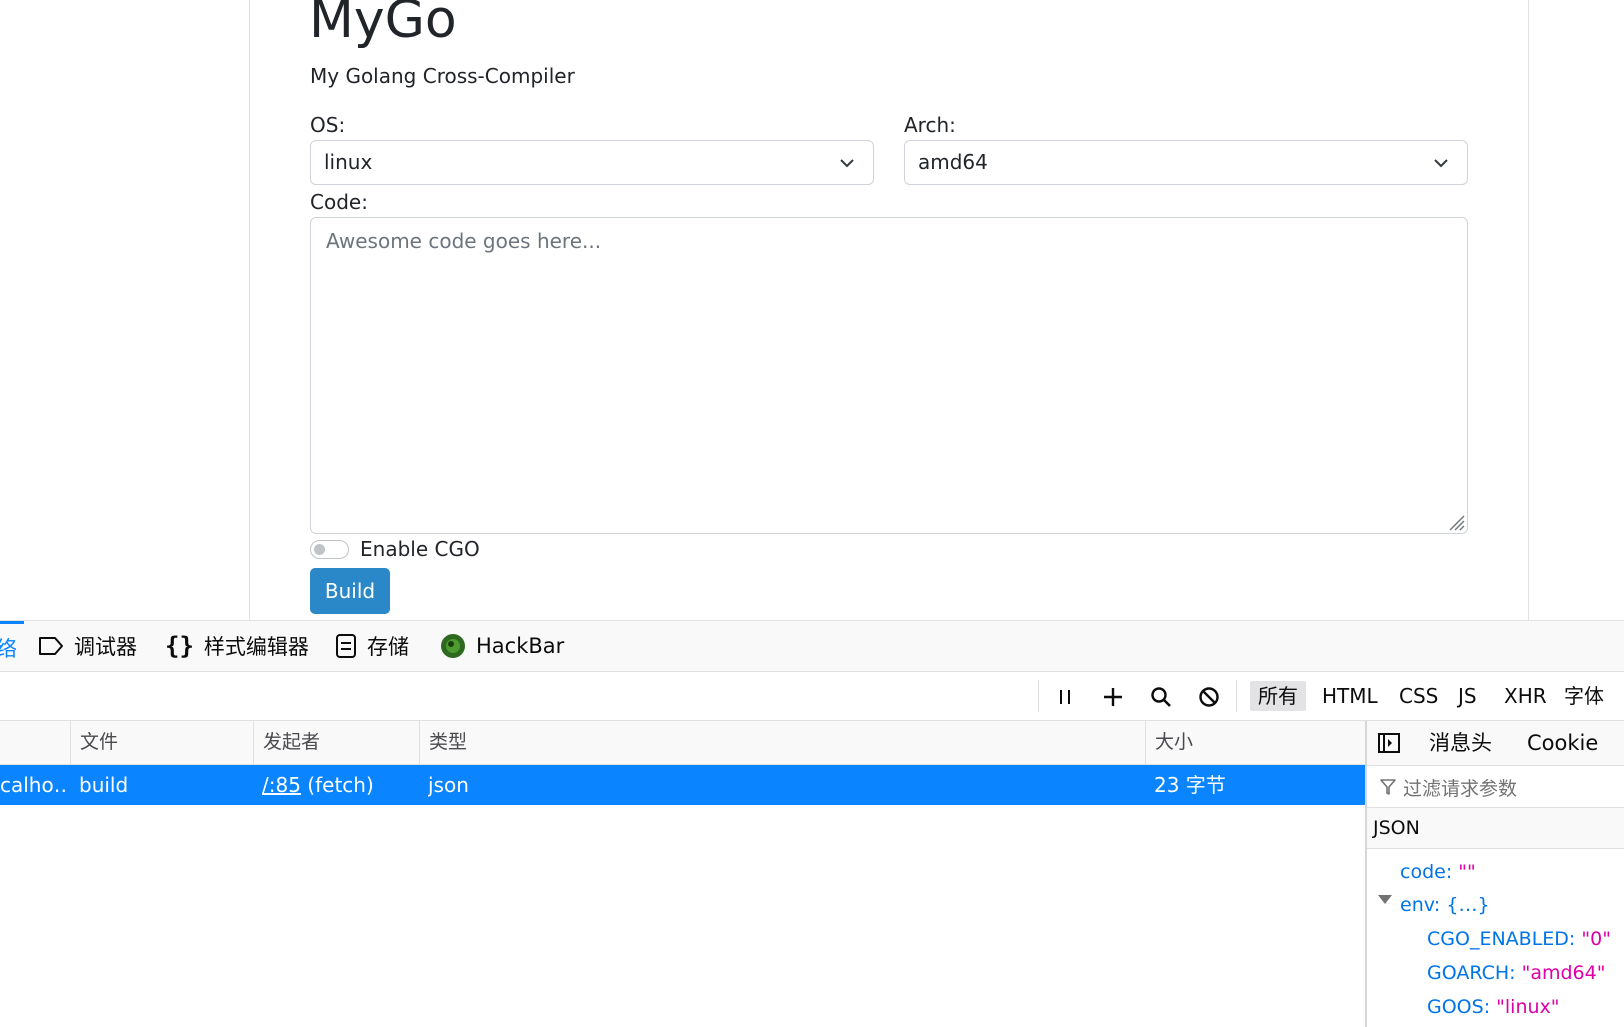  I want to click on sidebar-tabs: 消息头 Cookie, so click(1495, 743).